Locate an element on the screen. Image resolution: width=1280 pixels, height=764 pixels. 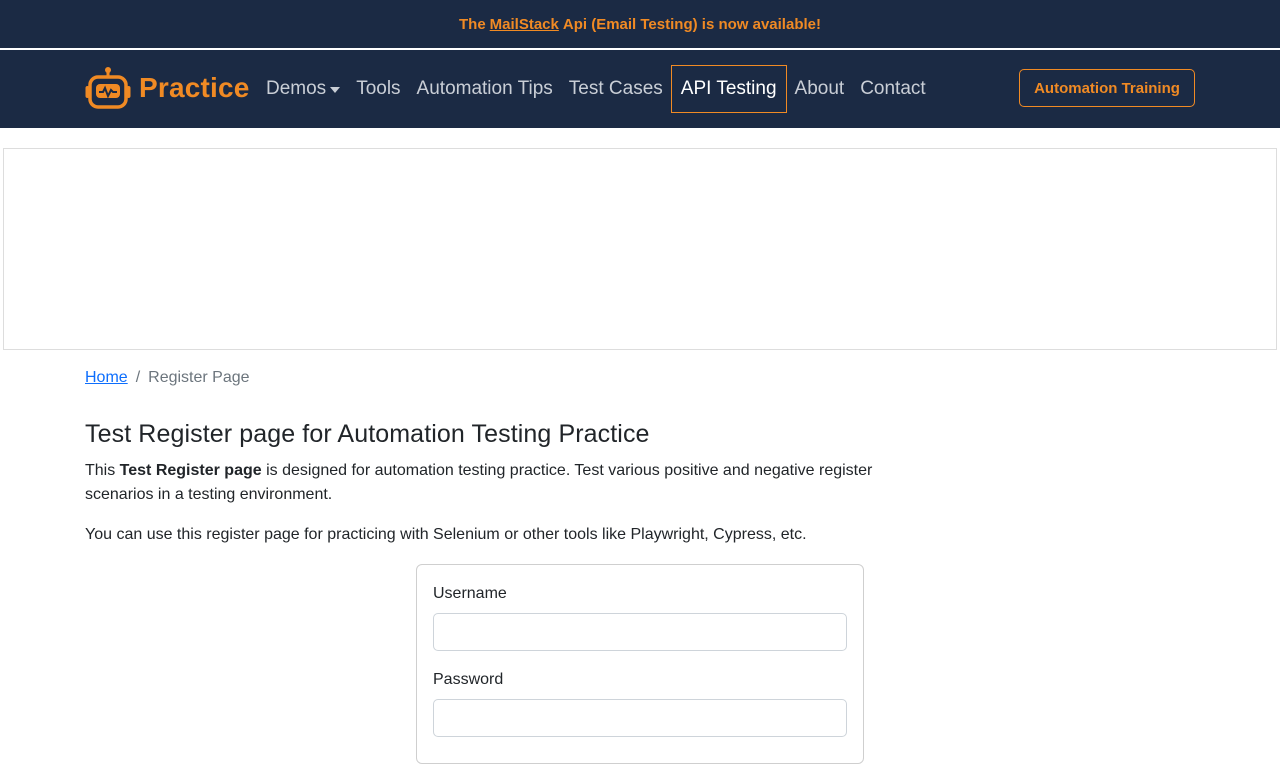
nav-item-test-cases: Test Cases is located at coordinates (616, 89).